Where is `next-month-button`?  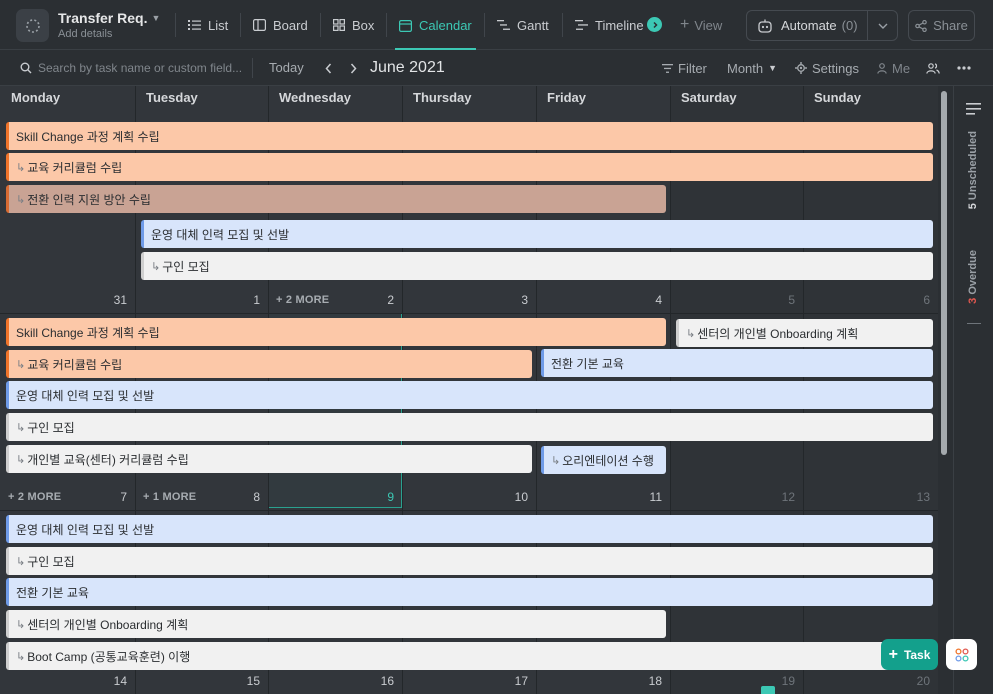
next-month-button is located at coordinates (353, 68).